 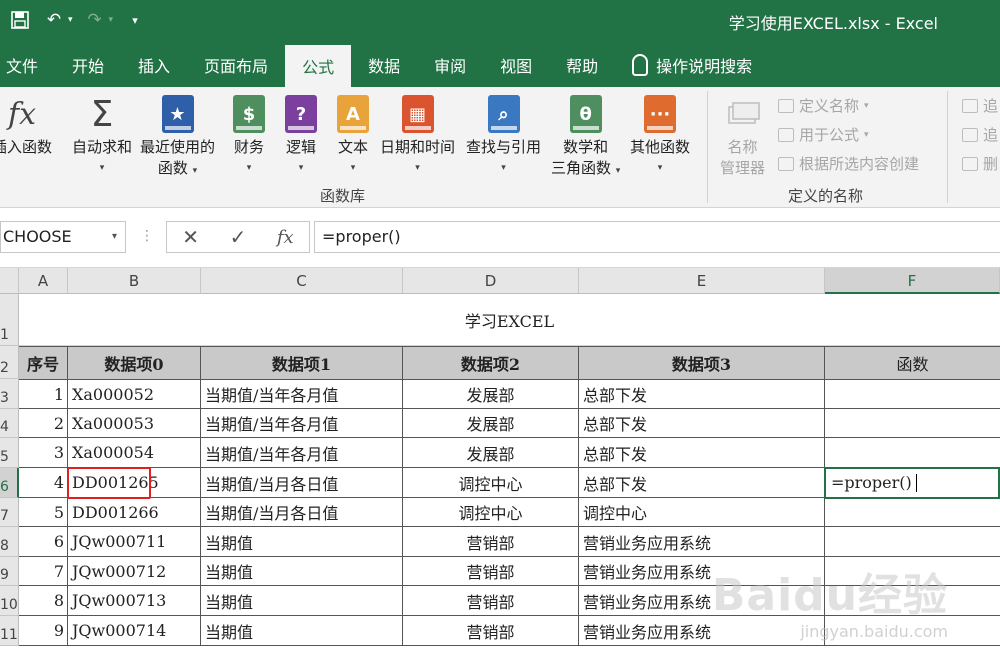 What do you see at coordinates (980, 105) in the screenshot?
I see `trace-precedents-button: 追` at bounding box center [980, 105].